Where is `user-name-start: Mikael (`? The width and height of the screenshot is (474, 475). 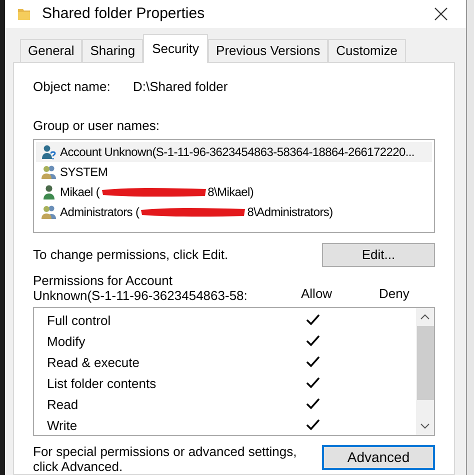 user-name-start: Mikael ( is located at coordinates (80, 192).